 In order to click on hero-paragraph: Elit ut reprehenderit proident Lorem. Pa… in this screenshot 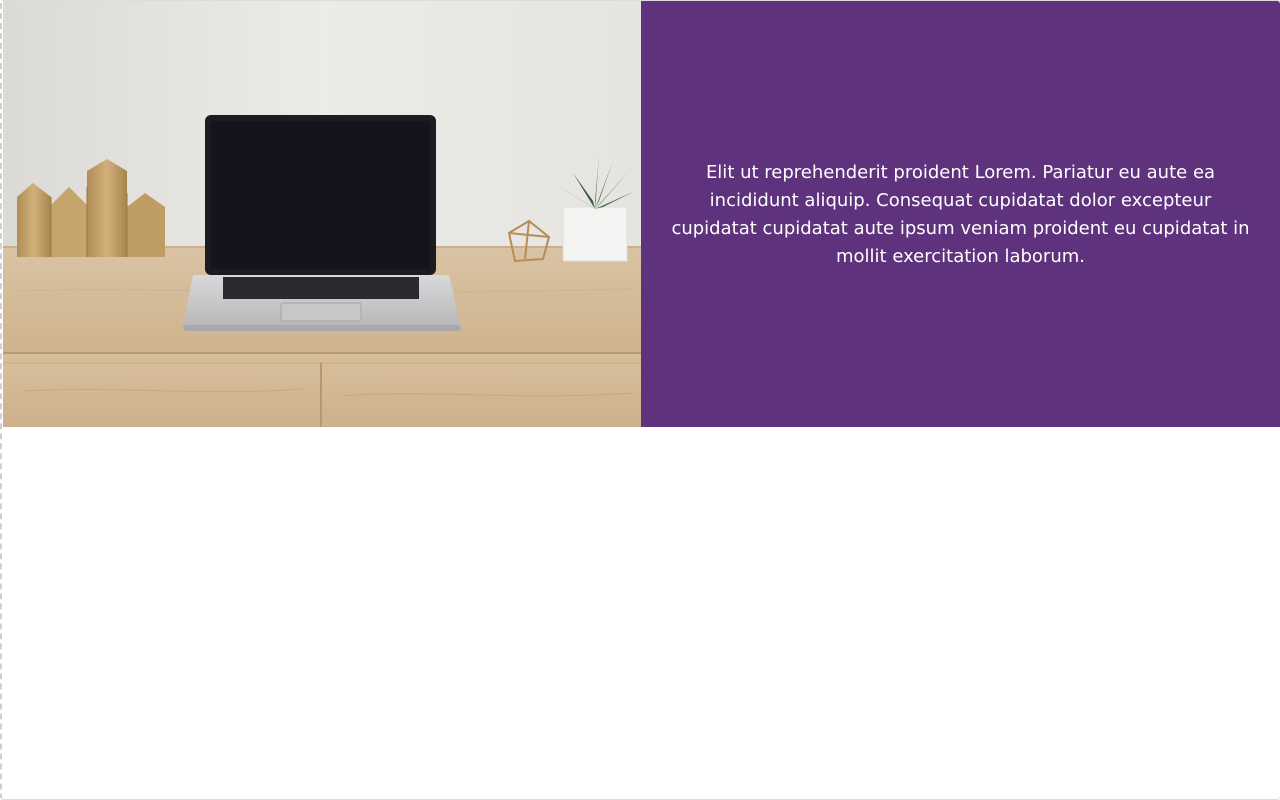, I will do `click(960, 214)`.